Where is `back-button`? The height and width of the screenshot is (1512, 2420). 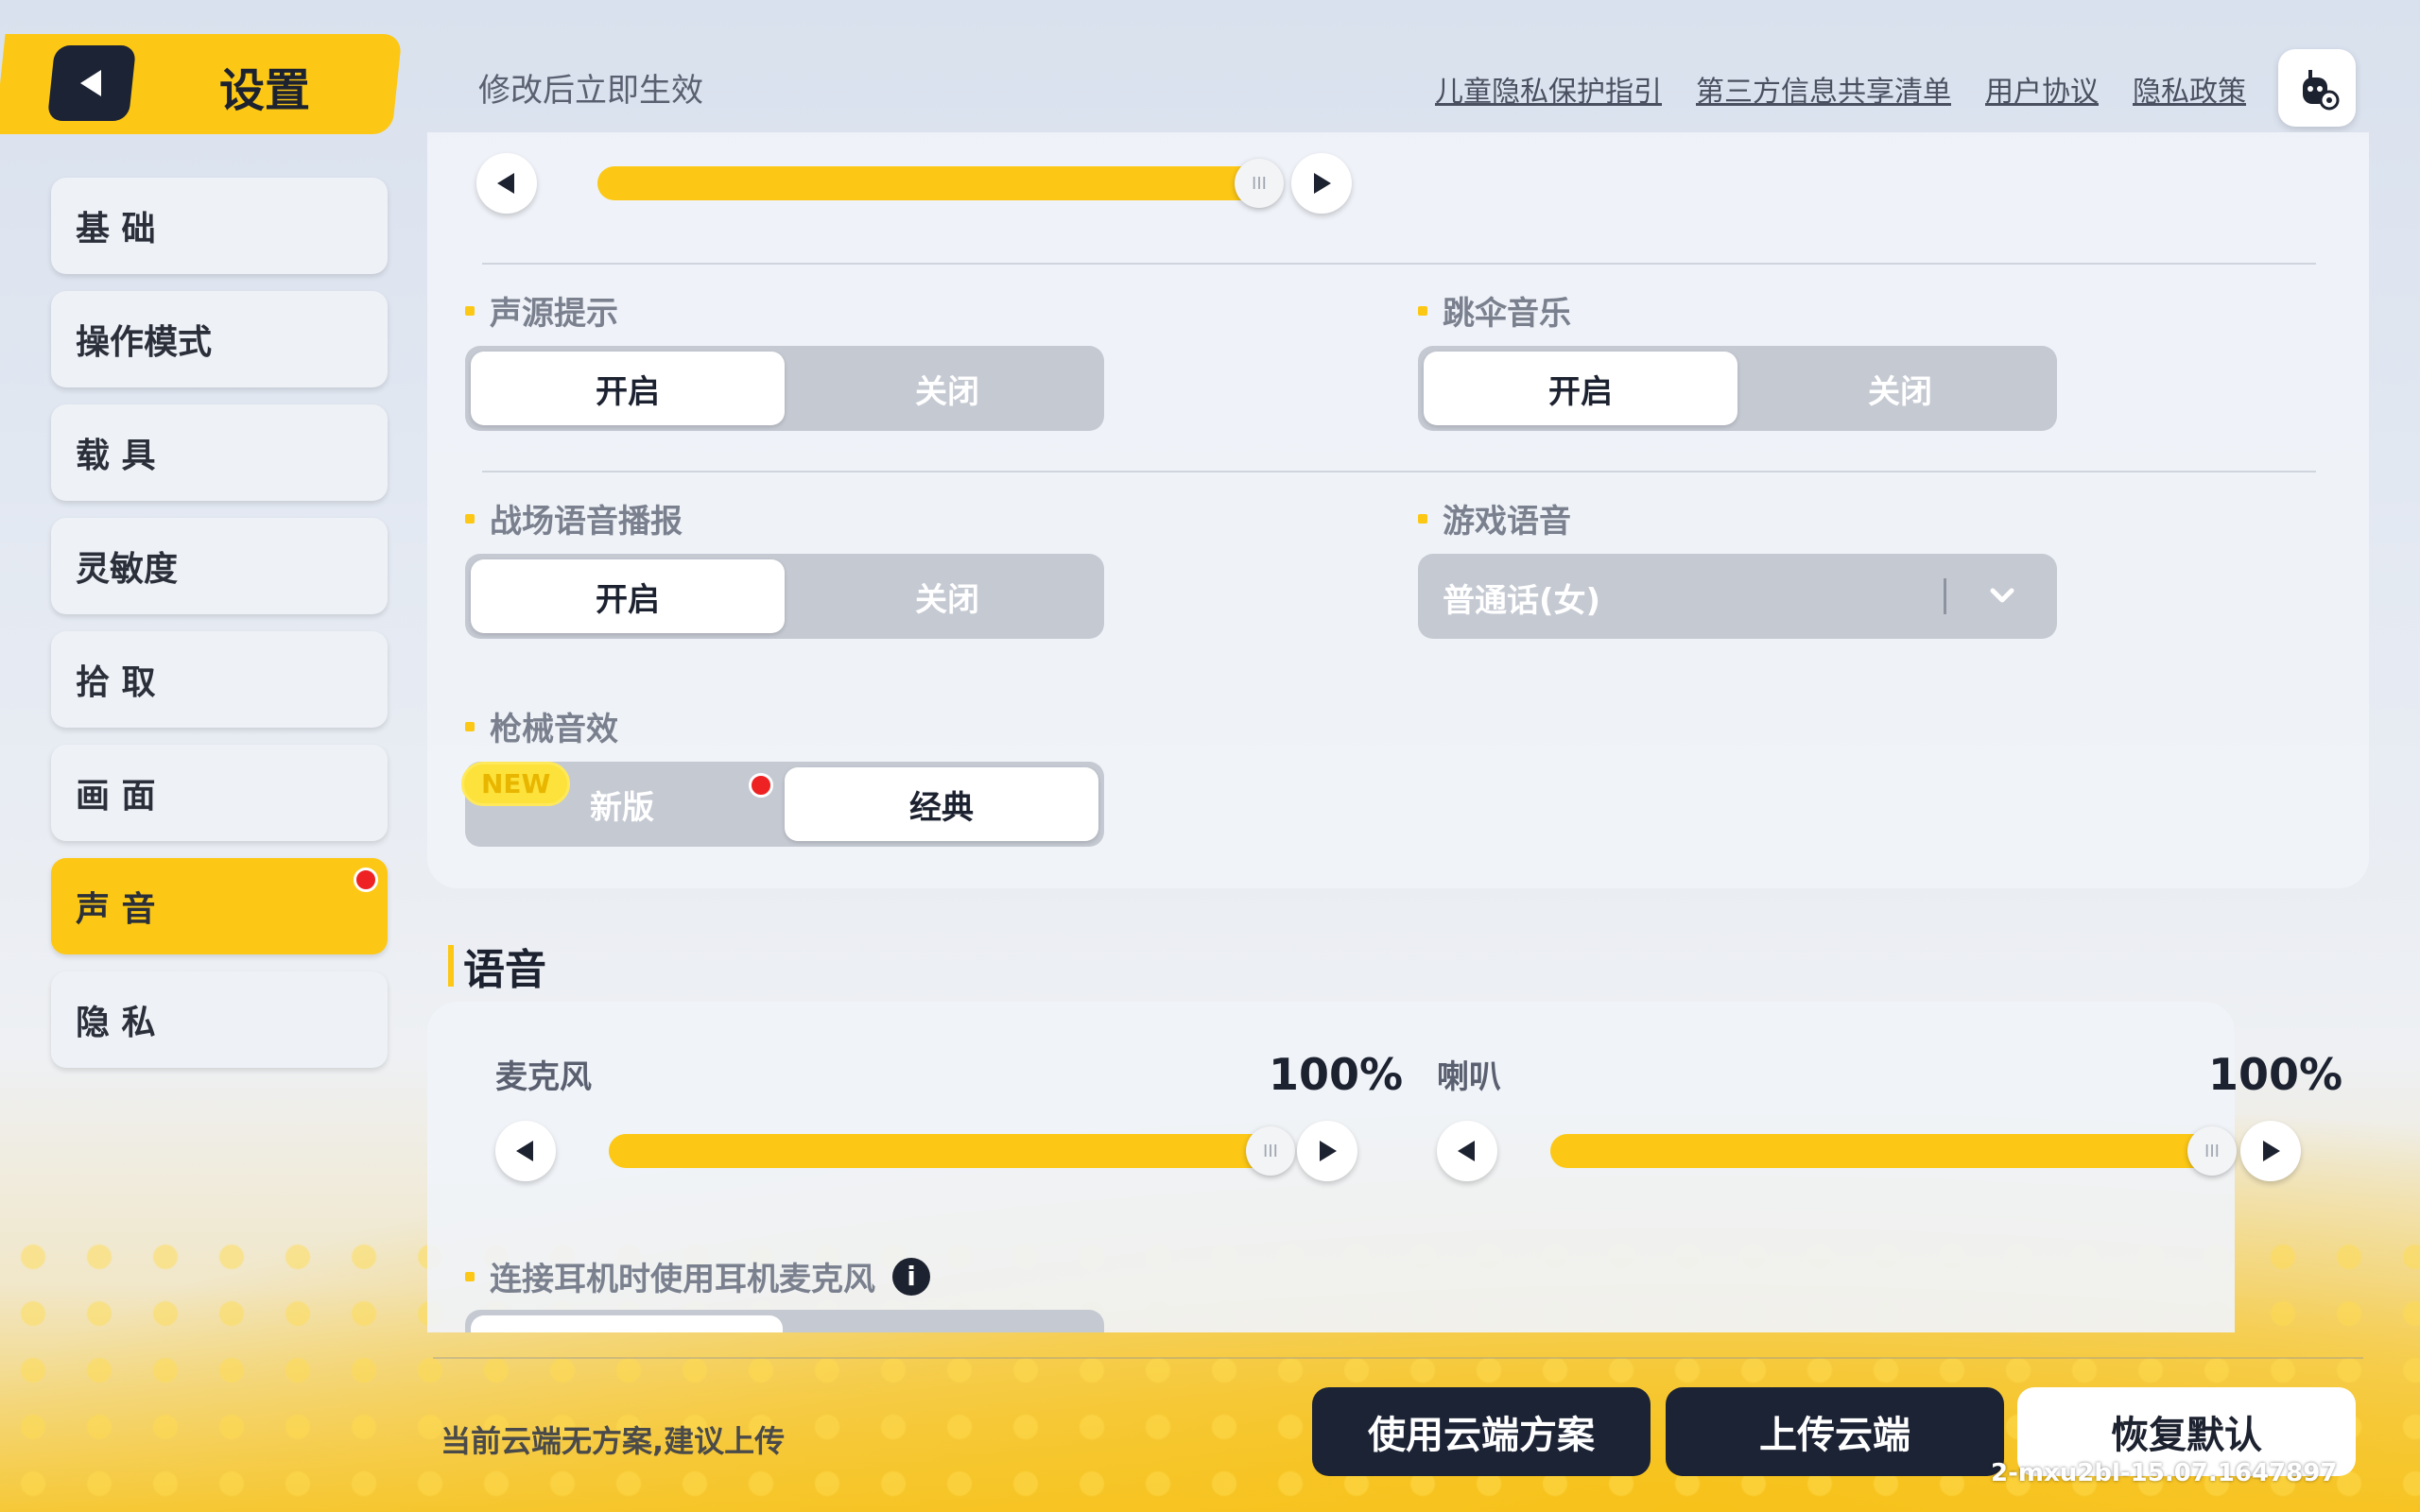 back-button is located at coordinates (91, 83).